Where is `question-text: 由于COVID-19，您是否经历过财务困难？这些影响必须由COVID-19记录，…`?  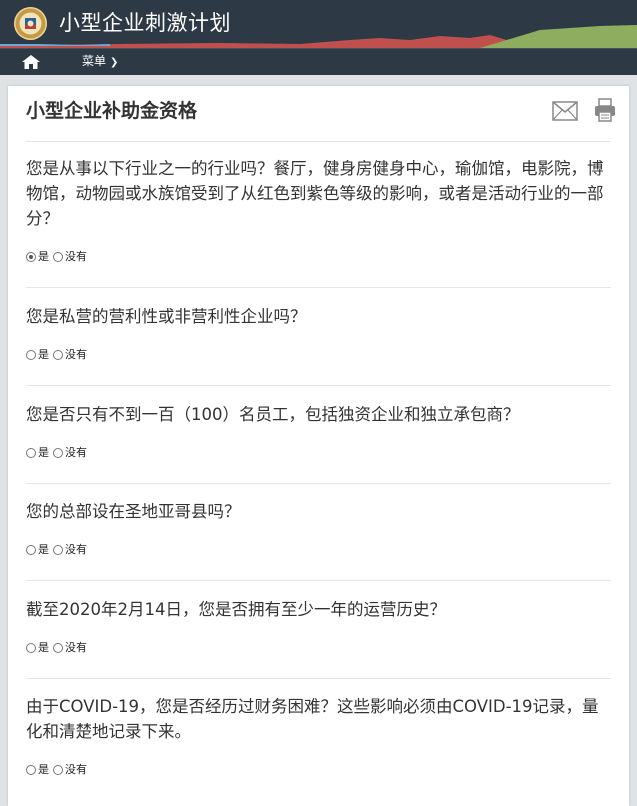 question-text: 由于COVID-19，您是否经历过财务困难？这些影响必须由COVID-19记录，… is located at coordinates (312, 719).